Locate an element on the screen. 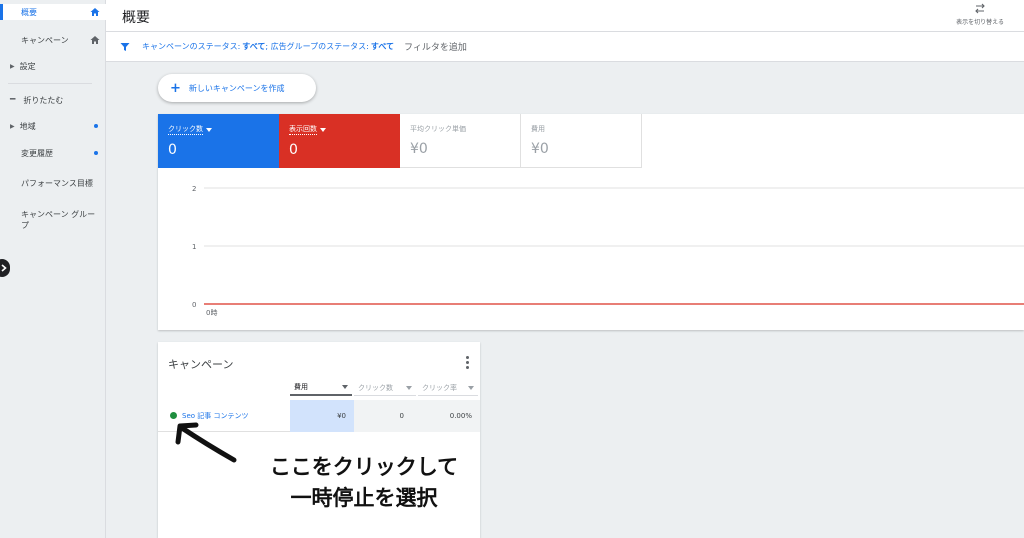 The image size is (1024, 538). sidebar-item-label: キャンペーン is located at coordinates (45, 40).